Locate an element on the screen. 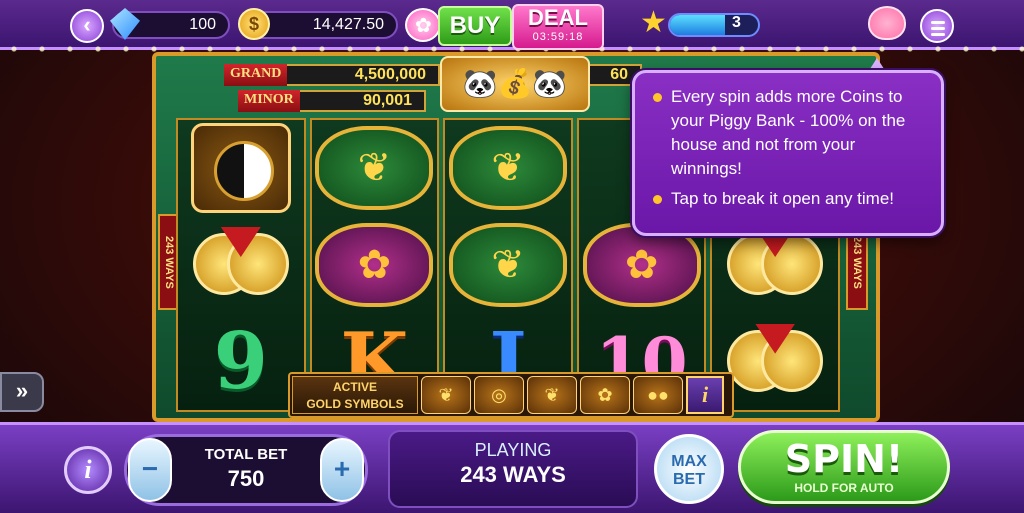 The image size is (1024, 513). spin-button: SPIN! HOLD FOR AUTO is located at coordinates (844, 467).